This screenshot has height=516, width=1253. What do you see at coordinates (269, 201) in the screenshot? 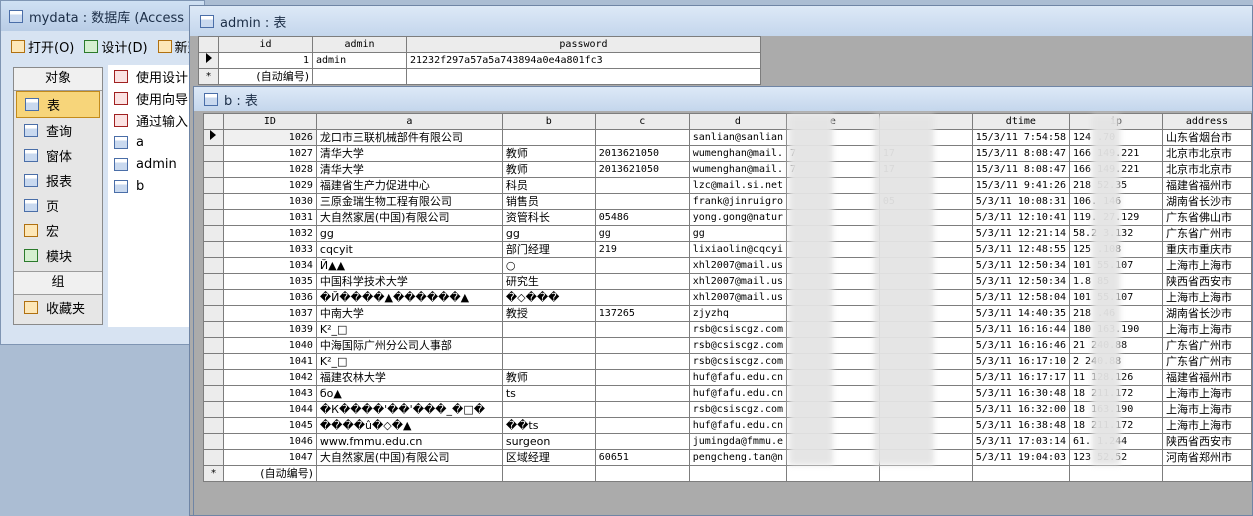
I see `cell-id: 1030` at bounding box center [269, 201].